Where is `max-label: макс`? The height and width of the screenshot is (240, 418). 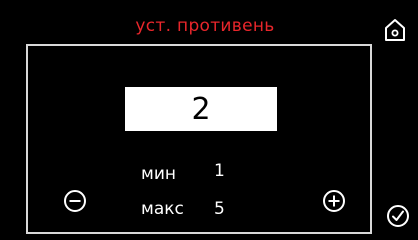
max-label: макс is located at coordinates (162, 209).